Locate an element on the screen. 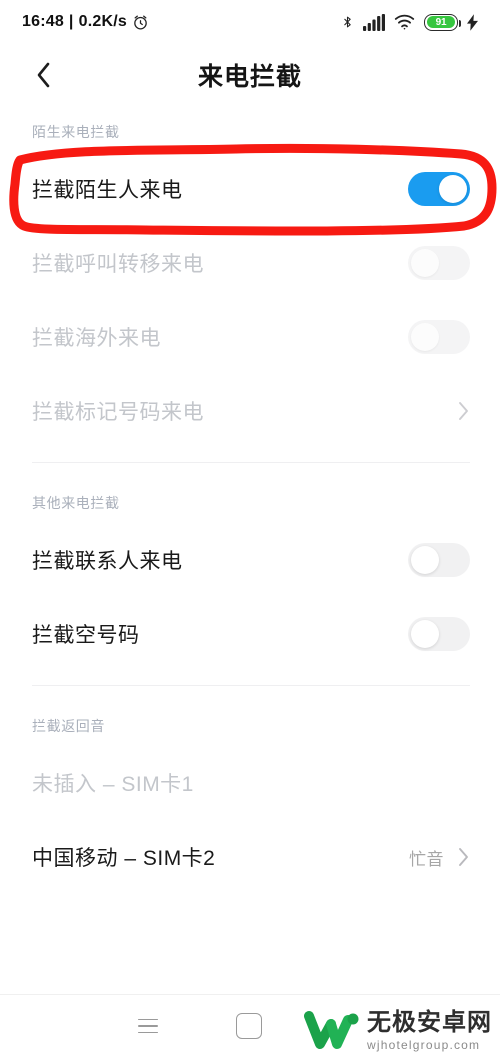 This screenshot has width=500, height=1056. status-bar-right: 91 is located at coordinates (409, 22).